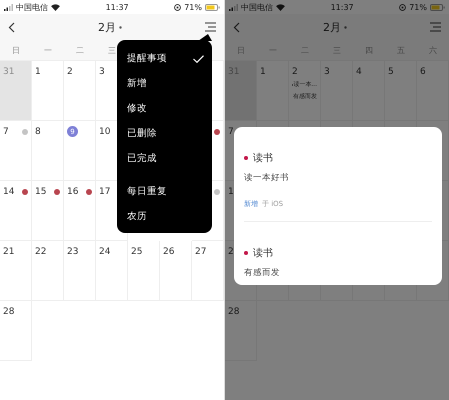 Image resolution: width=449 pixels, height=400 pixels. What do you see at coordinates (164, 216) in the screenshot?
I see `menu-item: 农历` at bounding box center [164, 216].